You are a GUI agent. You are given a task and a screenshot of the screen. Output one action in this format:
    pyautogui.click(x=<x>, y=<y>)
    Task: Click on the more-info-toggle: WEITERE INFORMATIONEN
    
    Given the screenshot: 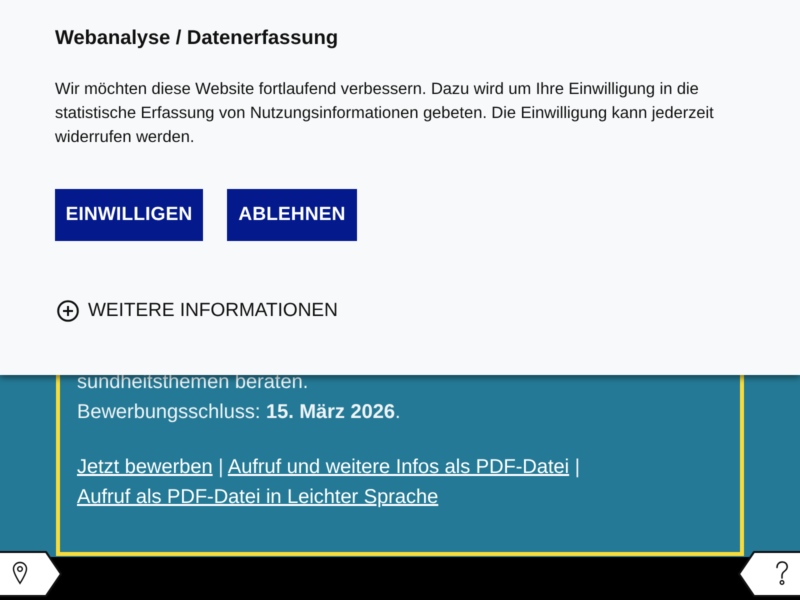 What is the action you would take?
    pyautogui.click(x=196, y=311)
    